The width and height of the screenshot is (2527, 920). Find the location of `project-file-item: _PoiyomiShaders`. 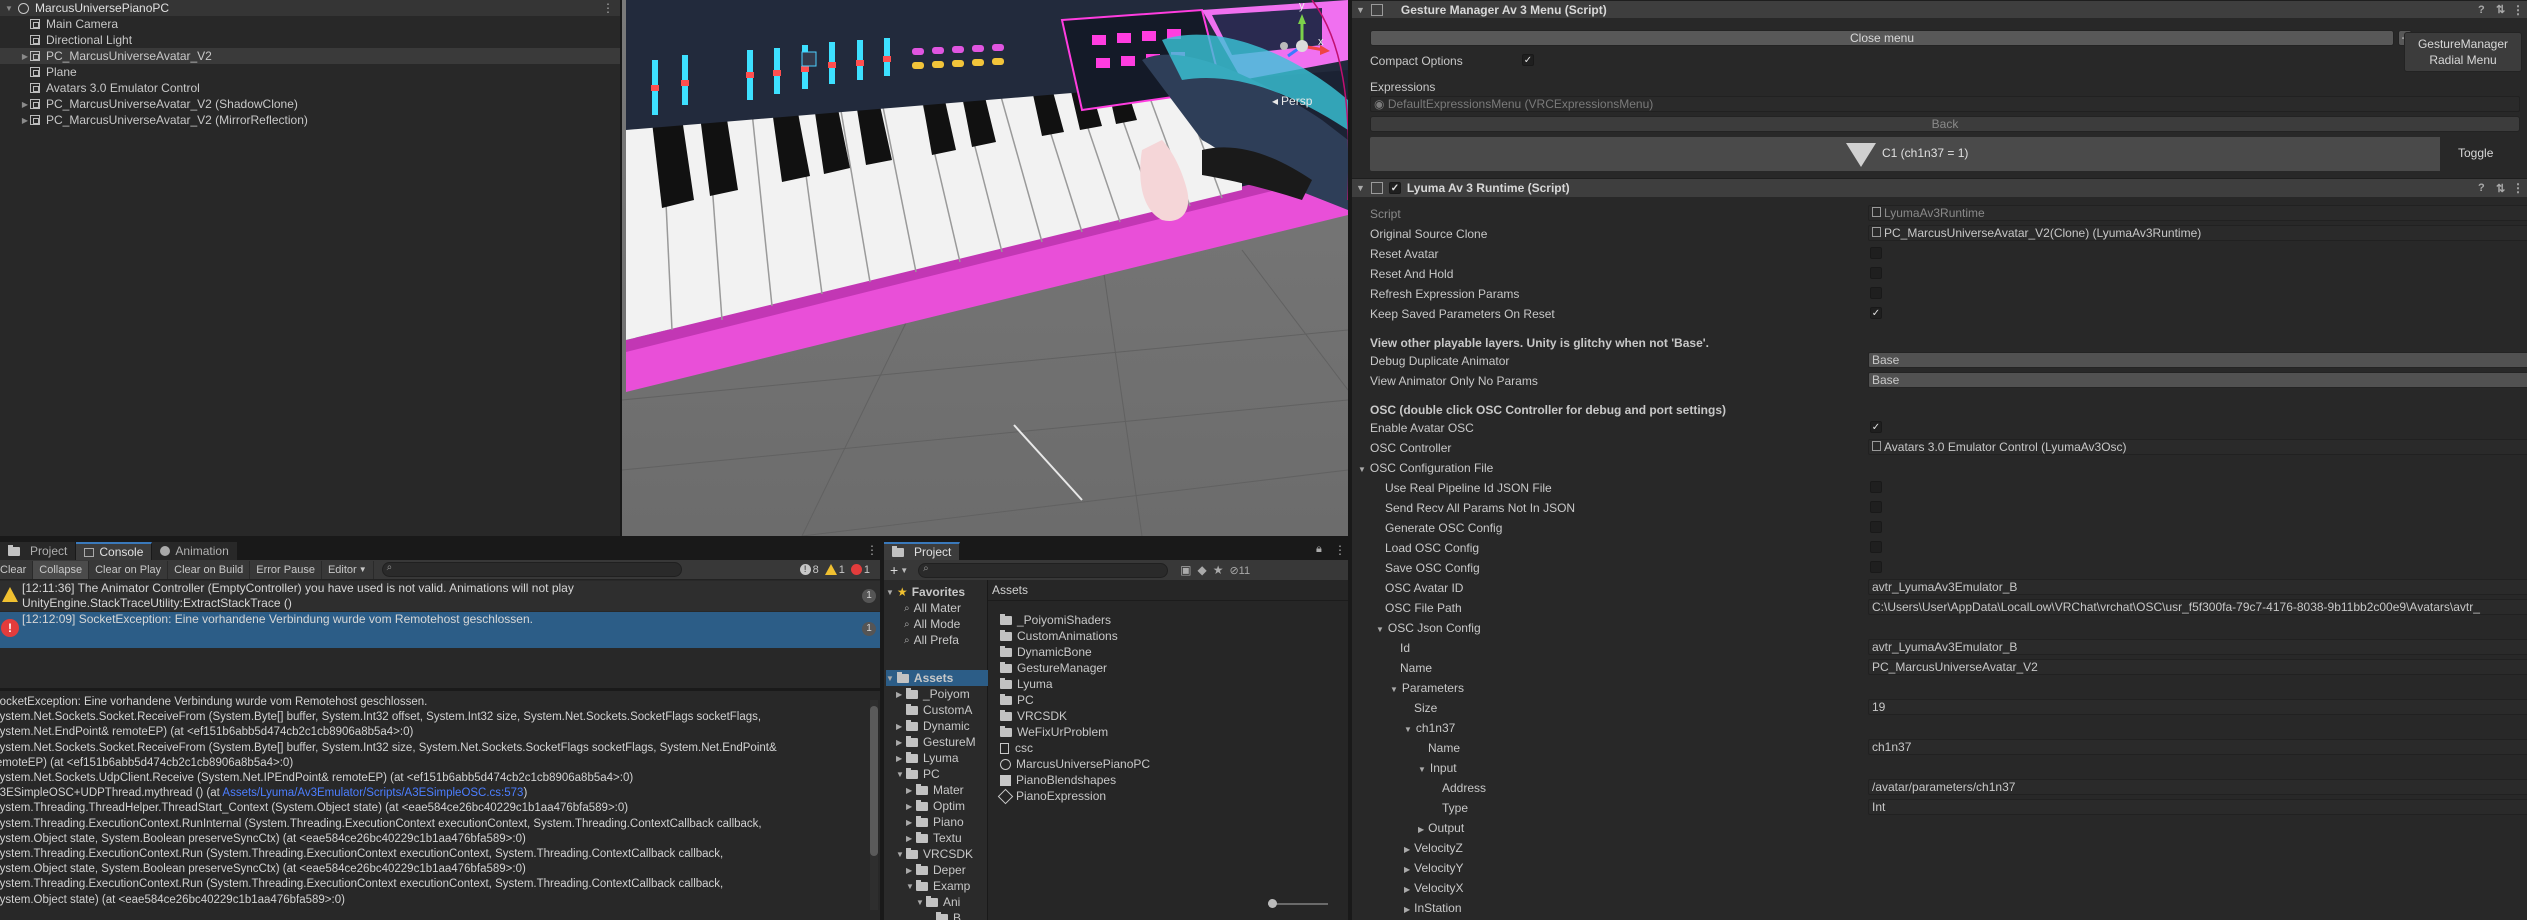

project-file-item: _PoiyomiShaders is located at coordinates (1055, 620).